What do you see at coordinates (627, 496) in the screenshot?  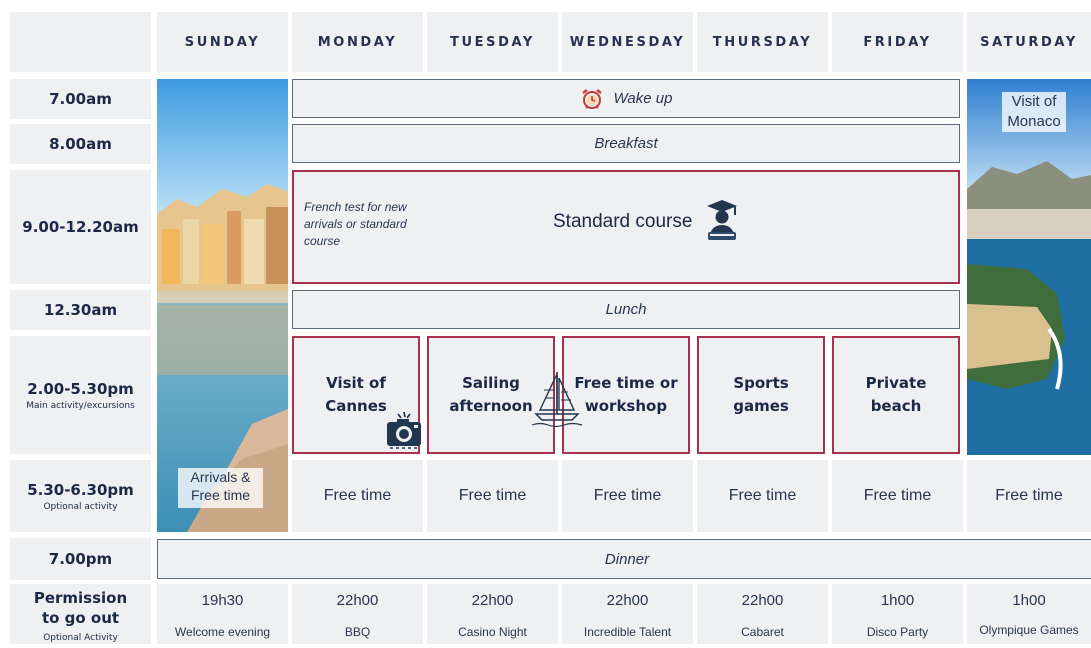 I see `free-time-wednesday: Free time` at bounding box center [627, 496].